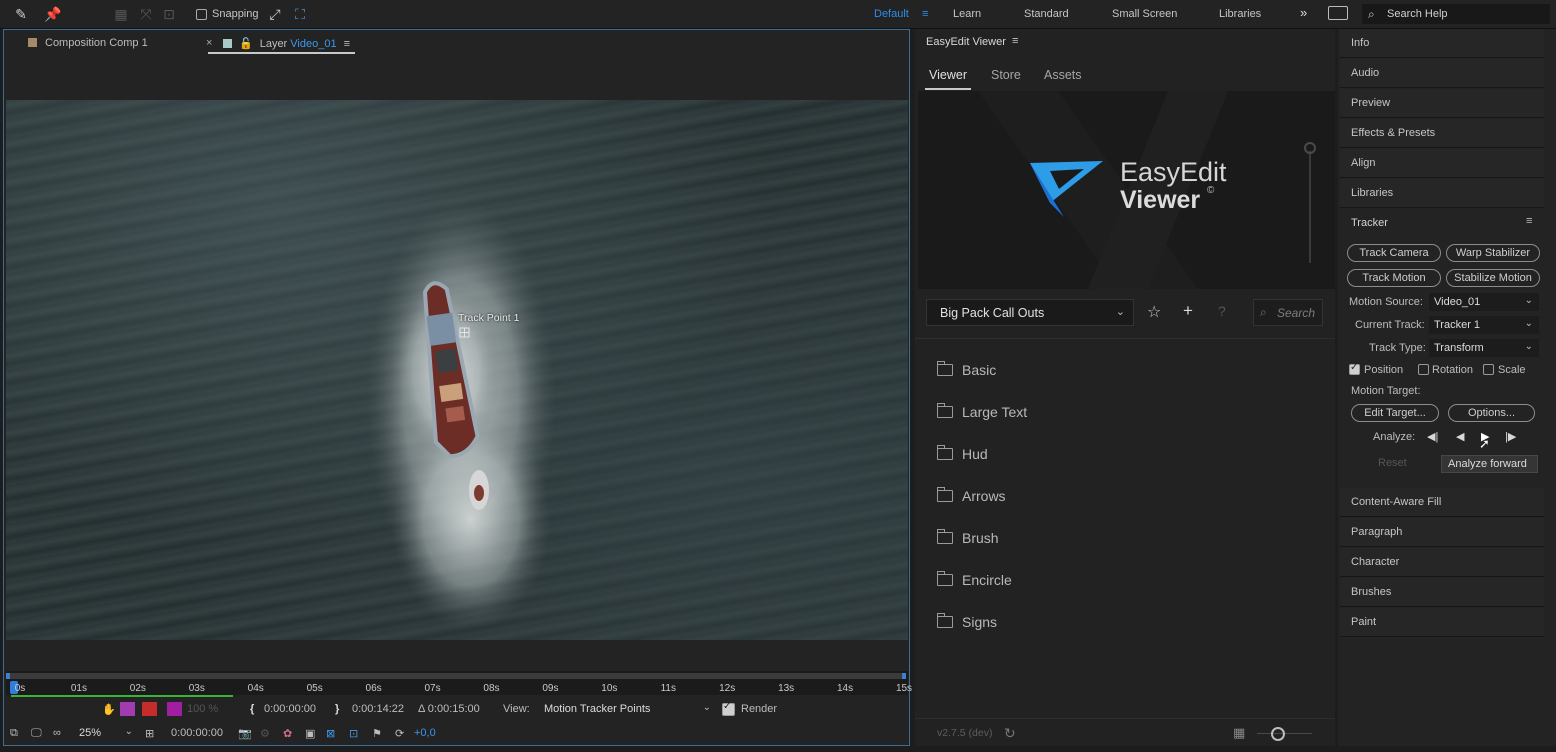 Image resolution: width=1556 pixels, height=752 pixels. What do you see at coordinates (1046, 14) in the screenshot?
I see `workspace-standard: Standard` at bounding box center [1046, 14].